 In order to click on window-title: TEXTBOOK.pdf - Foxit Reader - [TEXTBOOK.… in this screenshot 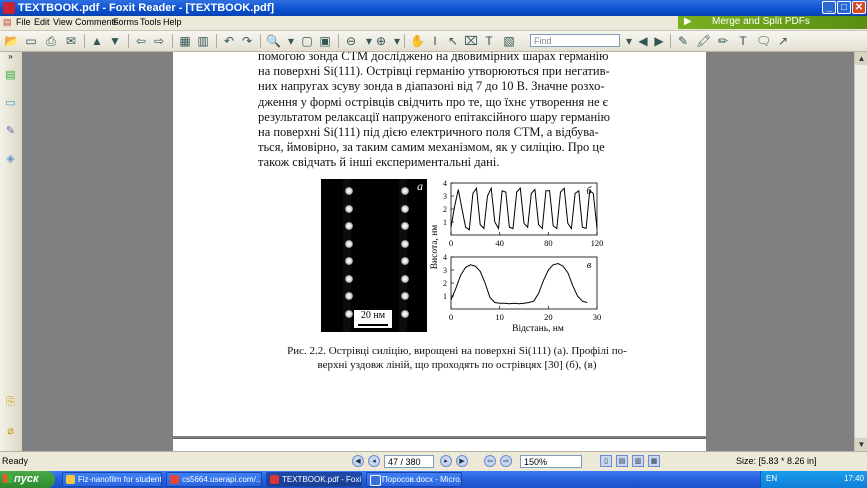, I will do `click(146, 8)`.